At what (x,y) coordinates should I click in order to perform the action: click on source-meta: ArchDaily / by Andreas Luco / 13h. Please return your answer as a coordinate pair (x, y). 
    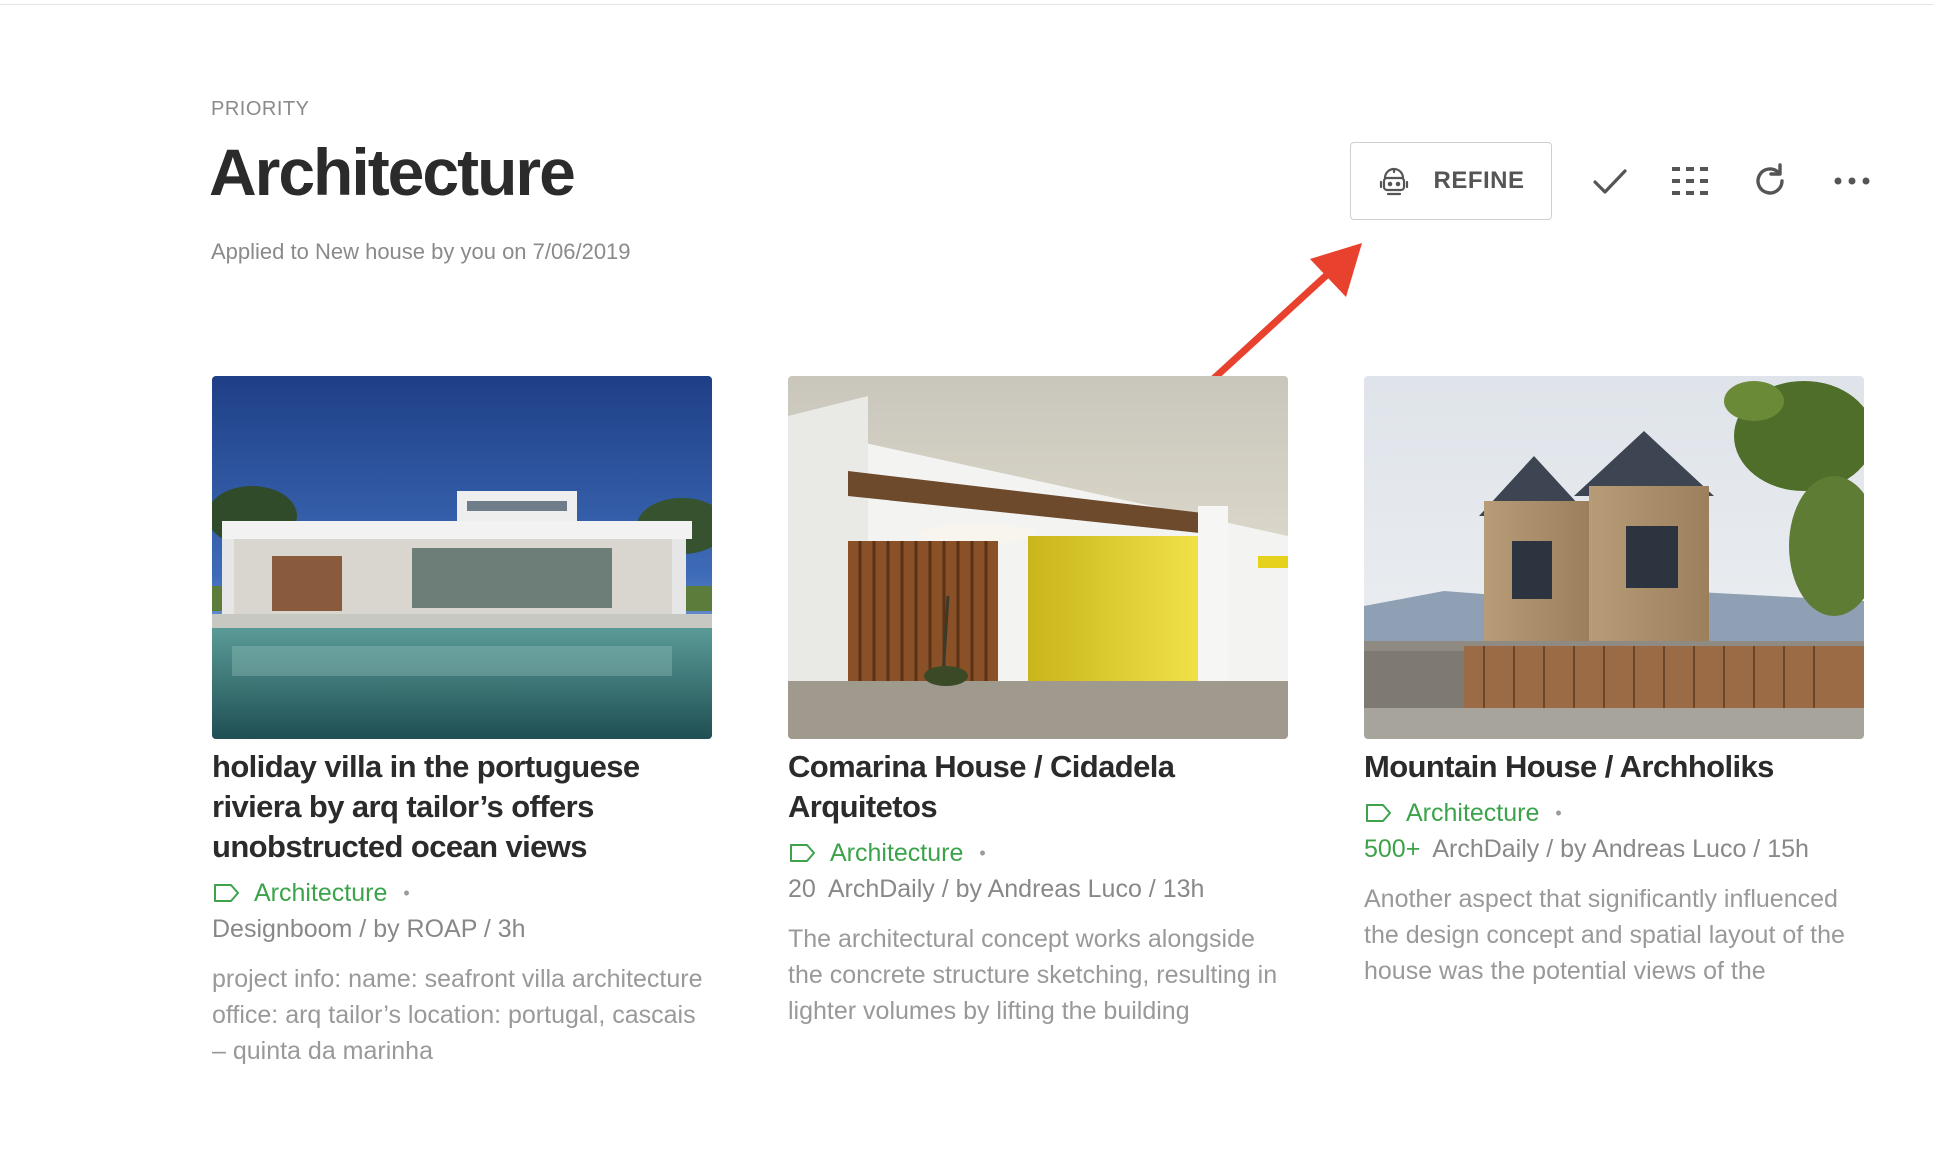
    Looking at the image, I should click on (1016, 889).